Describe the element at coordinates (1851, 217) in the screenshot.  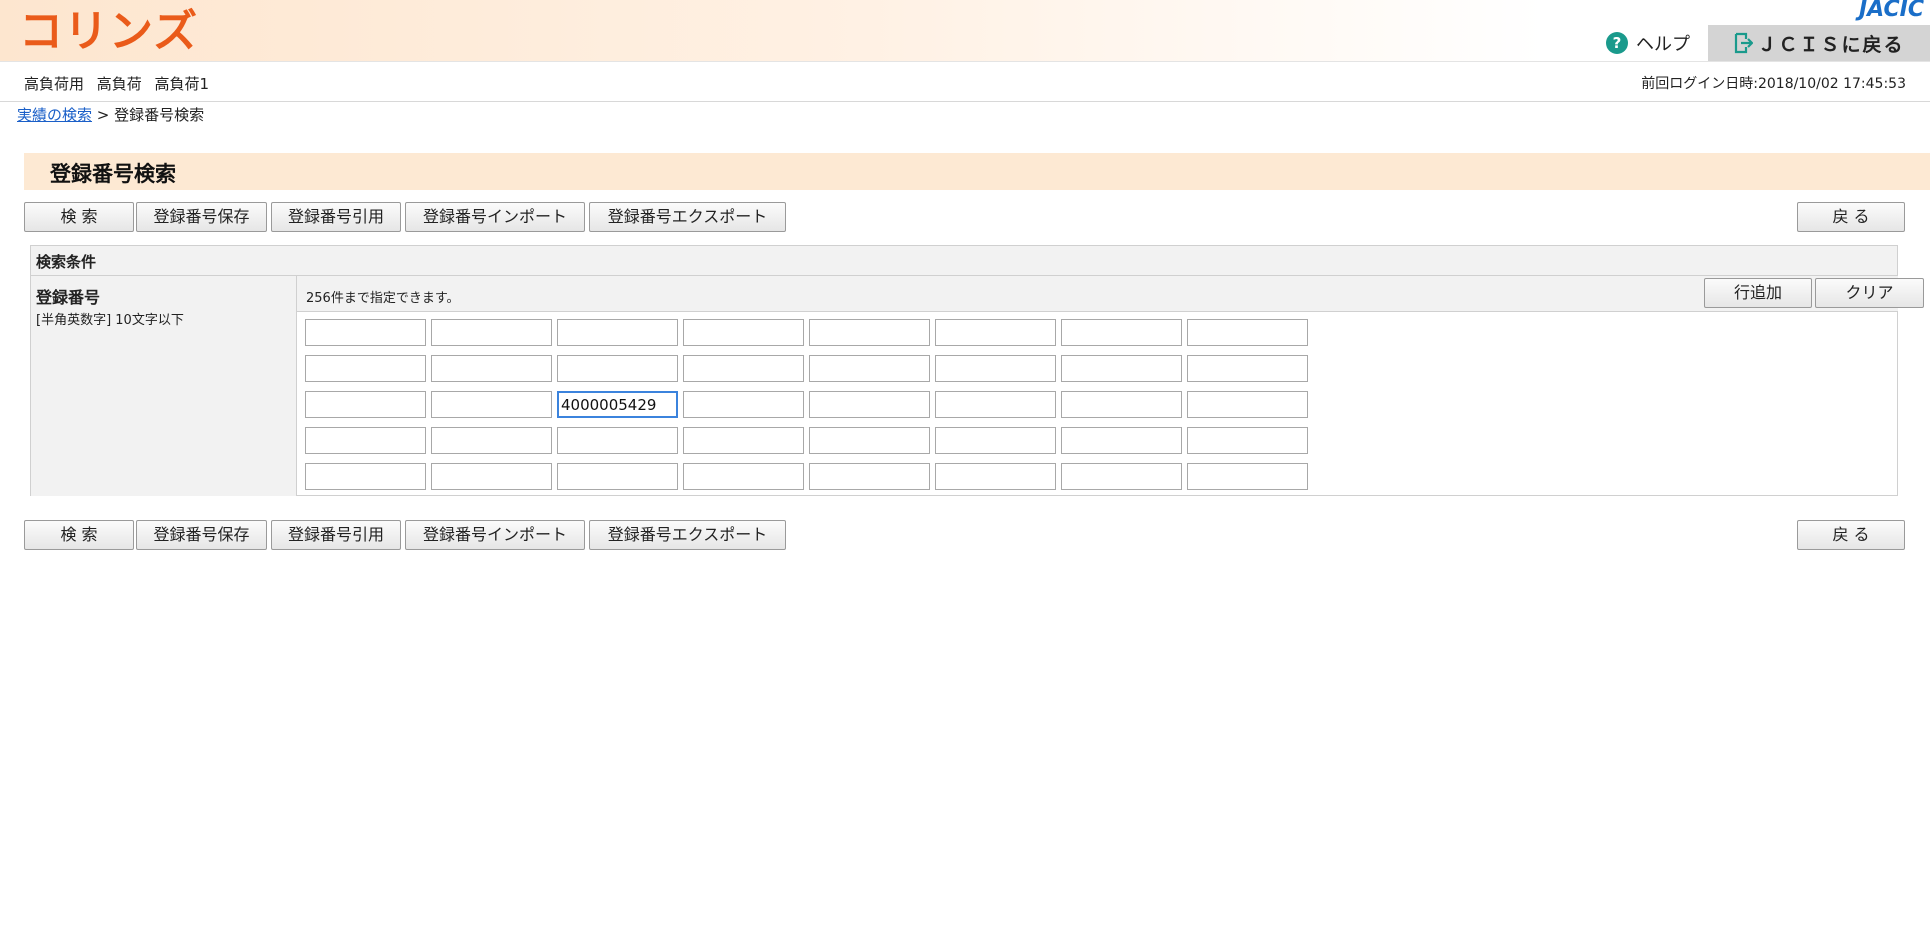
I see `back-button: 戻 る` at that location.